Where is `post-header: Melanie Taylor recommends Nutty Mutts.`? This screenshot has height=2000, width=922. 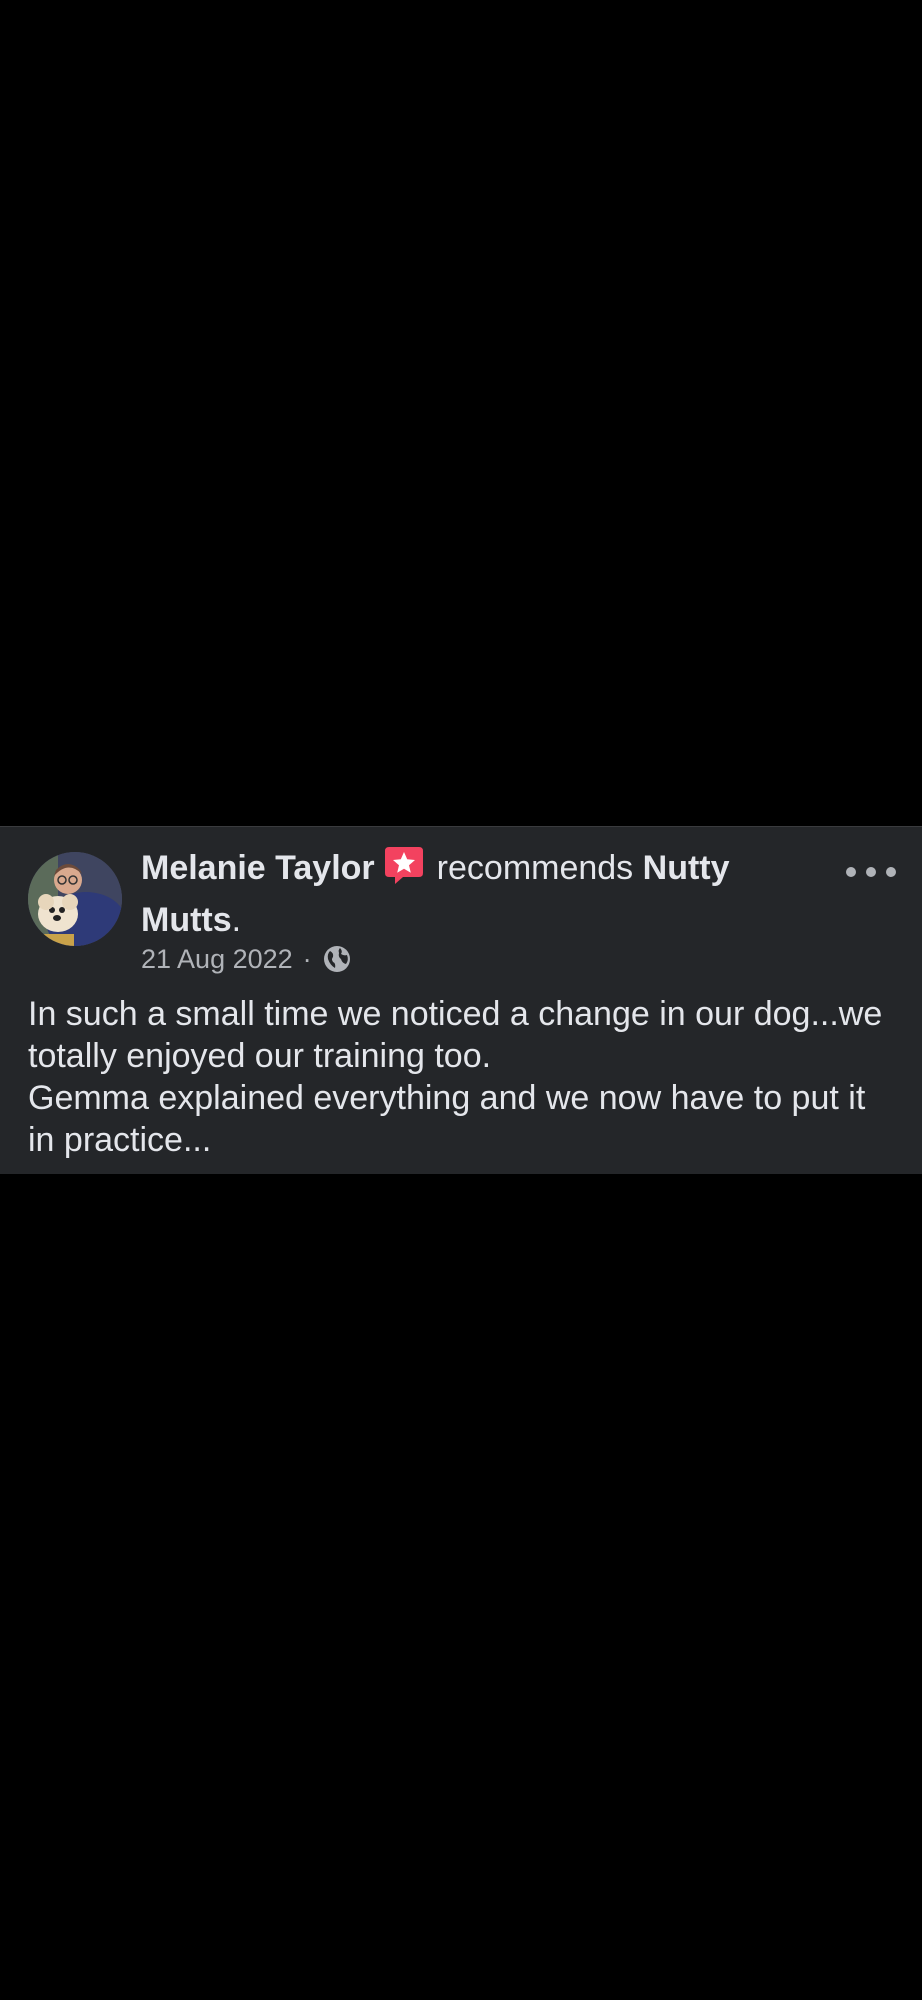 post-header: Melanie Taylor recommends Nutty Mutts. is located at coordinates (461, 894).